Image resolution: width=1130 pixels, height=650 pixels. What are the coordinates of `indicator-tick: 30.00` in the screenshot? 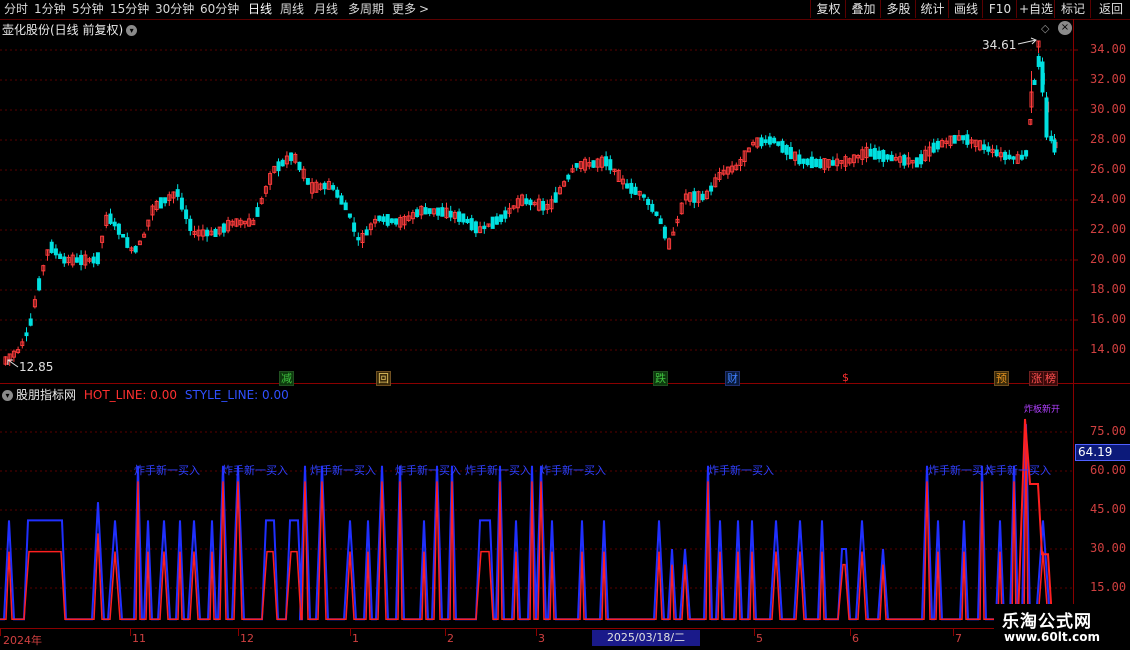 It's located at (1108, 548).